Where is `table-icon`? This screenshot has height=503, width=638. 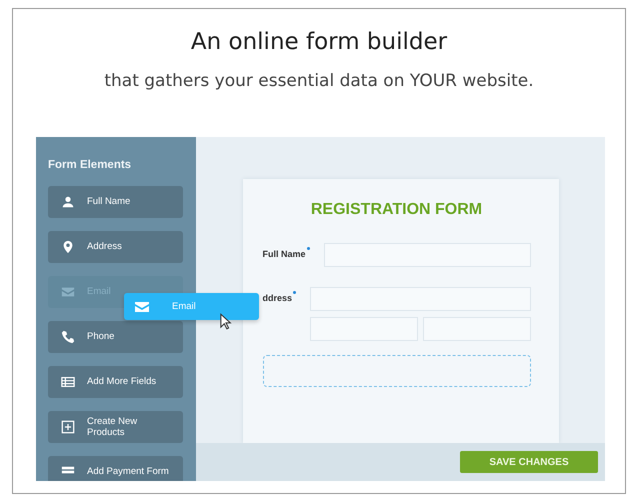 table-icon is located at coordinates (68, 382).